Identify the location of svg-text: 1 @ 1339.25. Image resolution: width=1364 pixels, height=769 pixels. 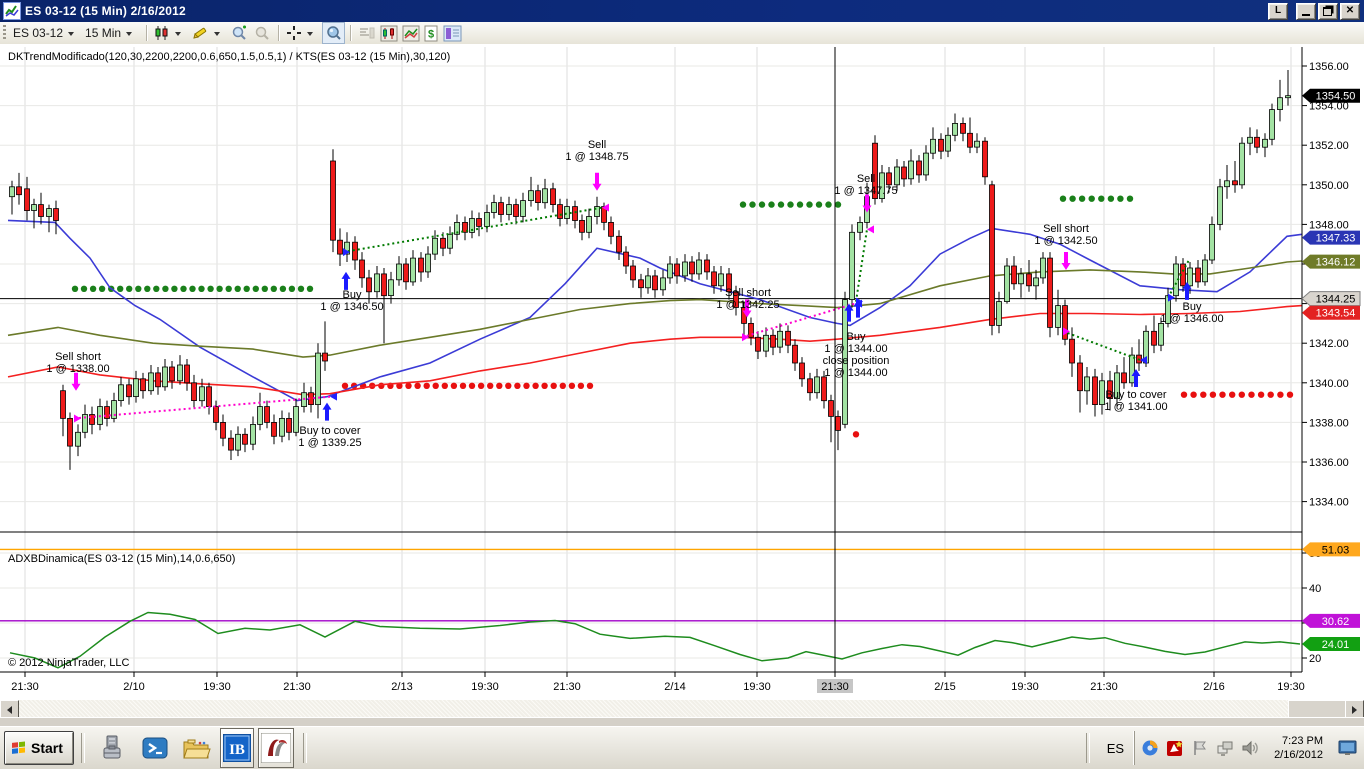
(329, 443).